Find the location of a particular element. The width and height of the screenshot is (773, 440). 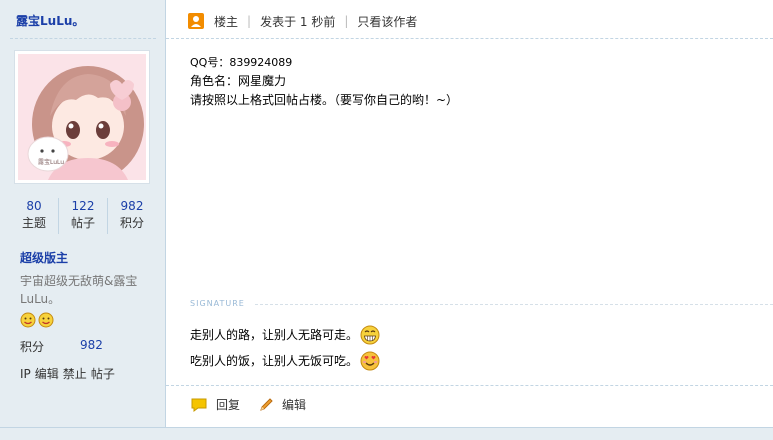

header-divider is located at coordinates (469, 38).